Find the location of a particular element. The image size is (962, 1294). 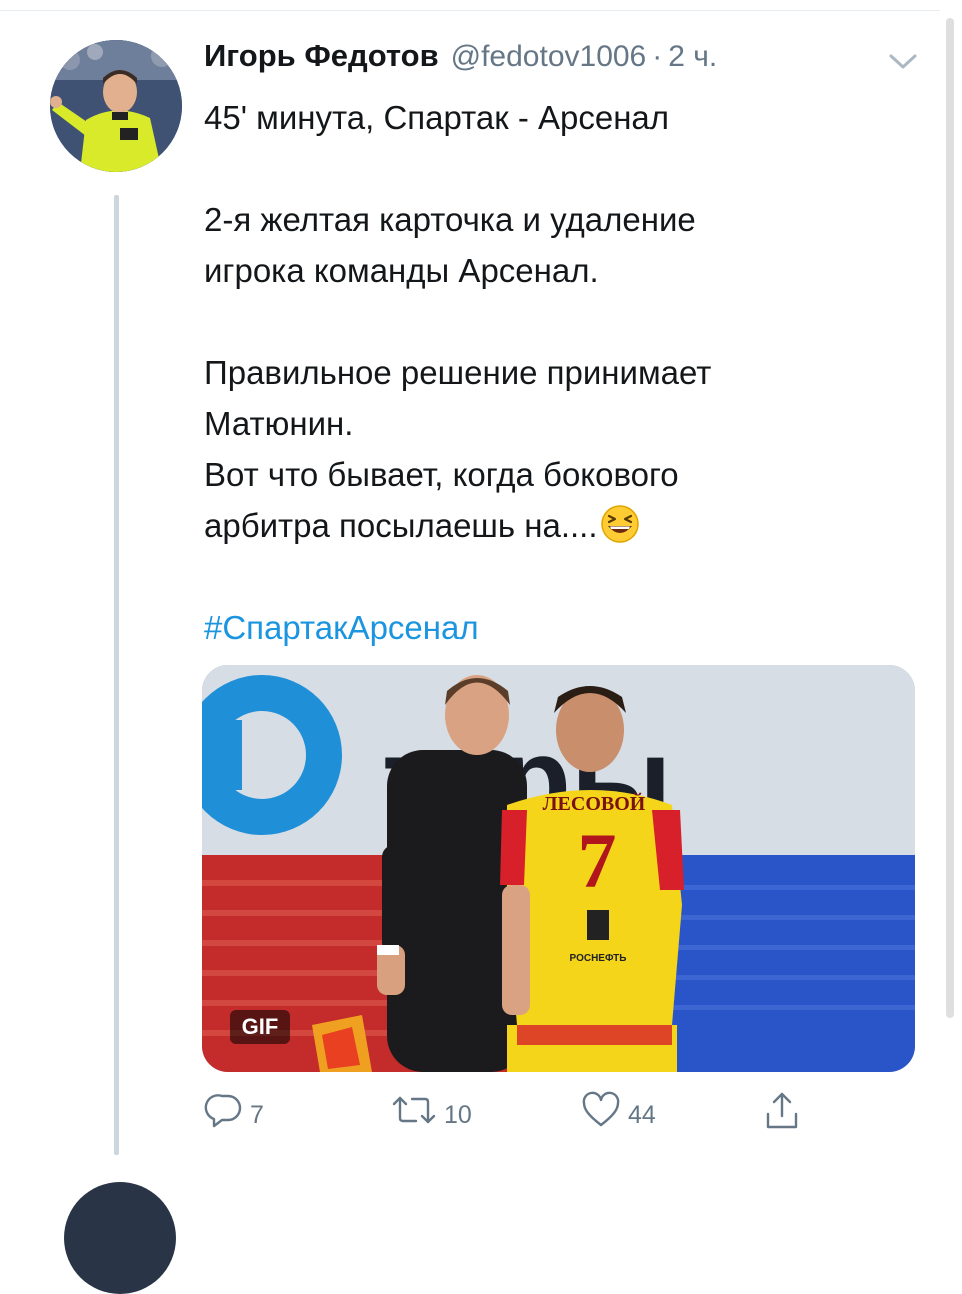

scrollbar is located at coordinates (950, 518).